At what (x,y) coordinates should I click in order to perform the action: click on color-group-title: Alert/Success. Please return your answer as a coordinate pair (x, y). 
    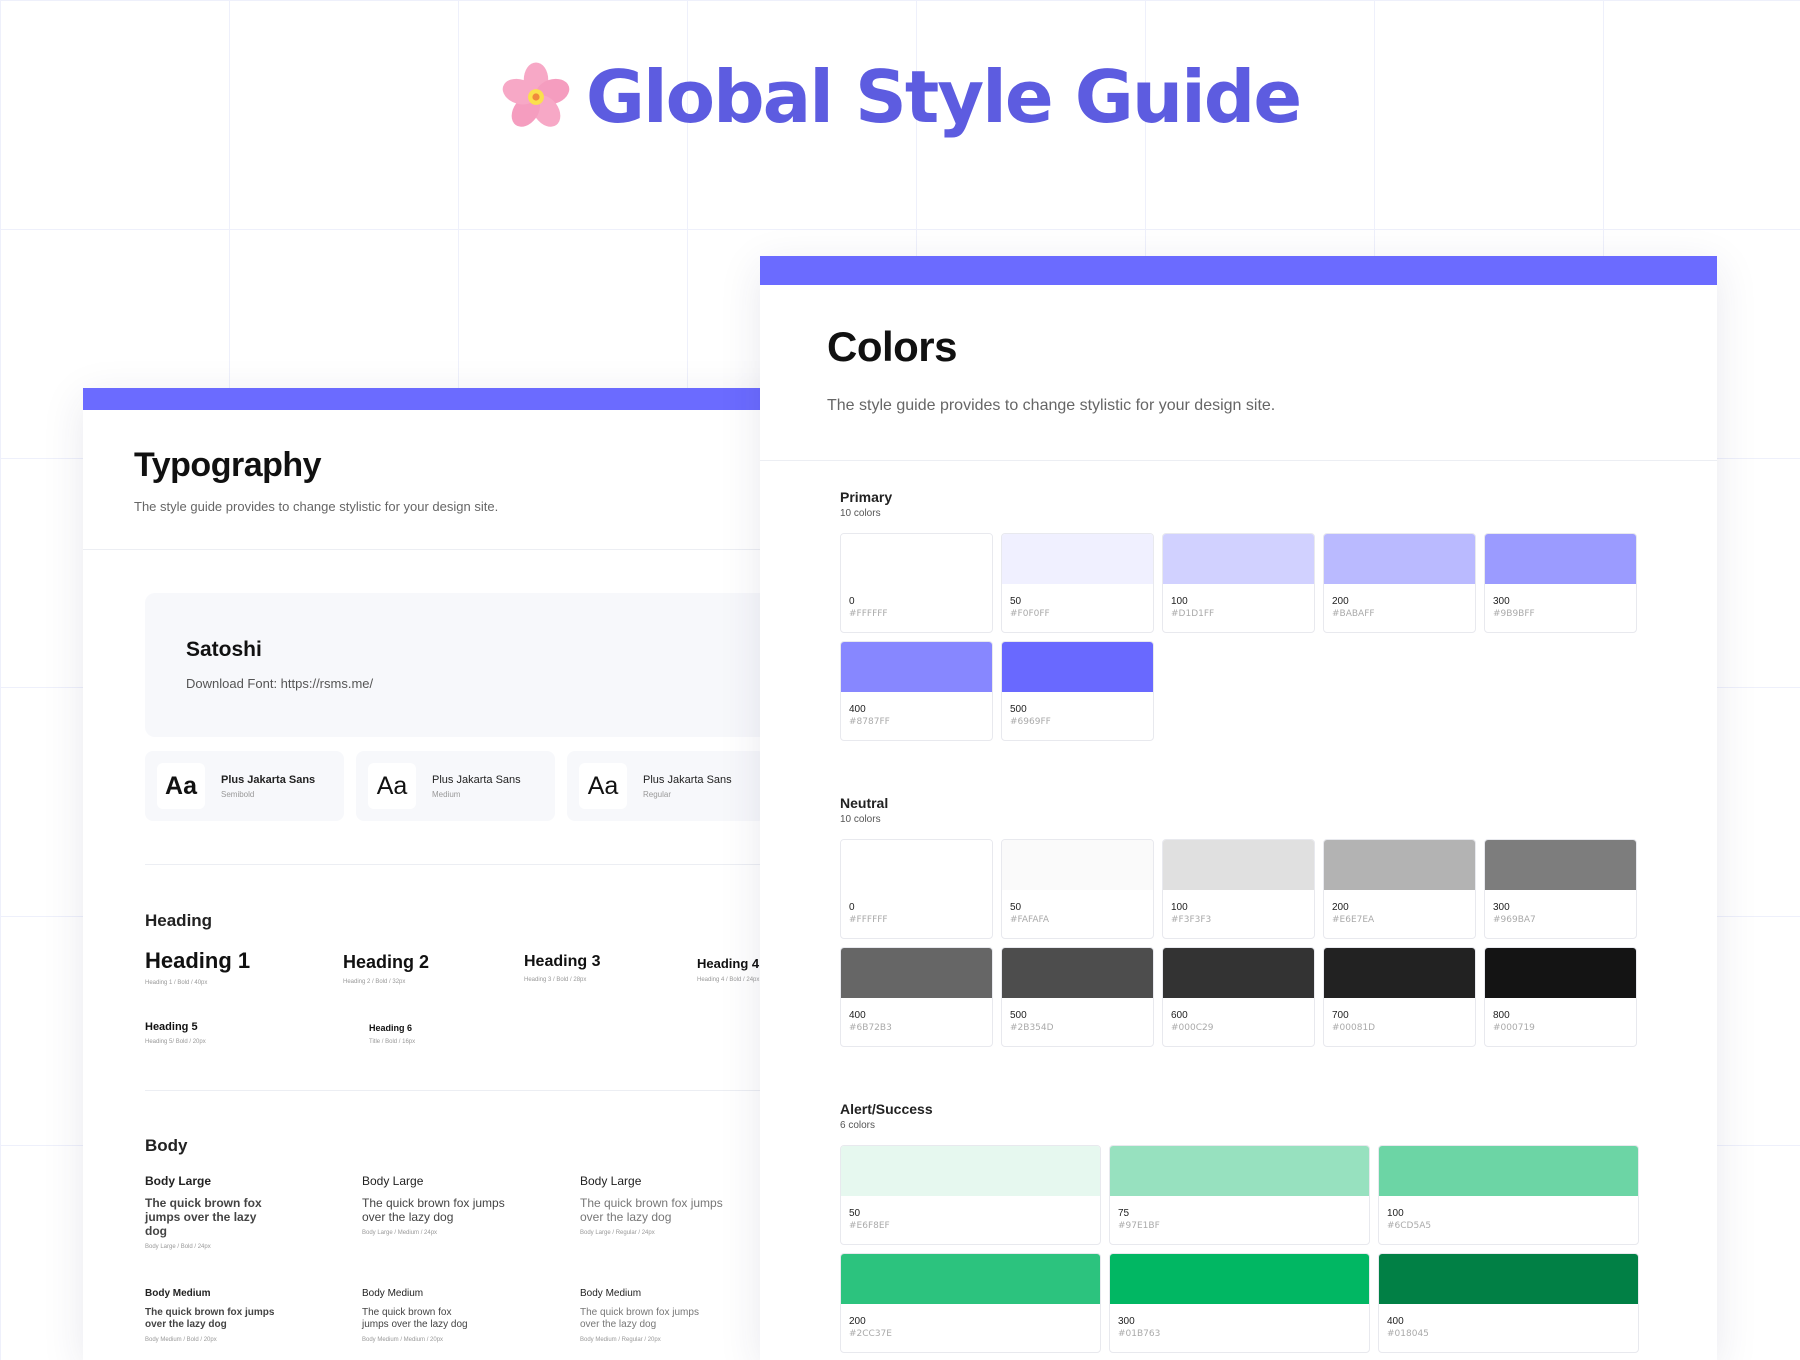
    Looking at the image, I should click on (886, 1109).